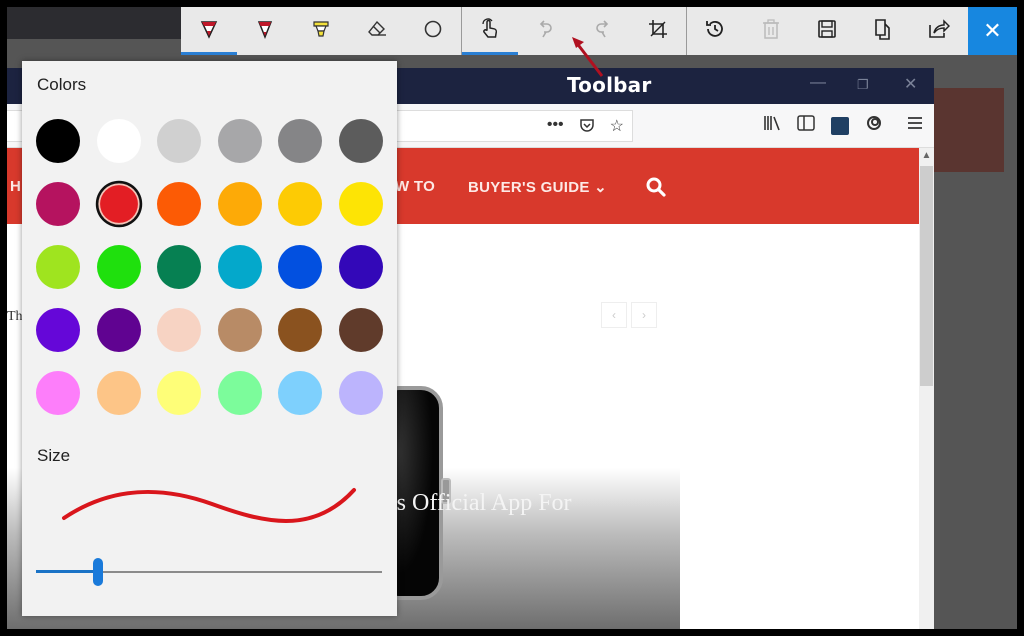 This screenshot has width=1024, height=636. Describe the element at coordinates (926, 155) in the screenshot. I see `scroll-up-arrow-icon: ▲` at that location.